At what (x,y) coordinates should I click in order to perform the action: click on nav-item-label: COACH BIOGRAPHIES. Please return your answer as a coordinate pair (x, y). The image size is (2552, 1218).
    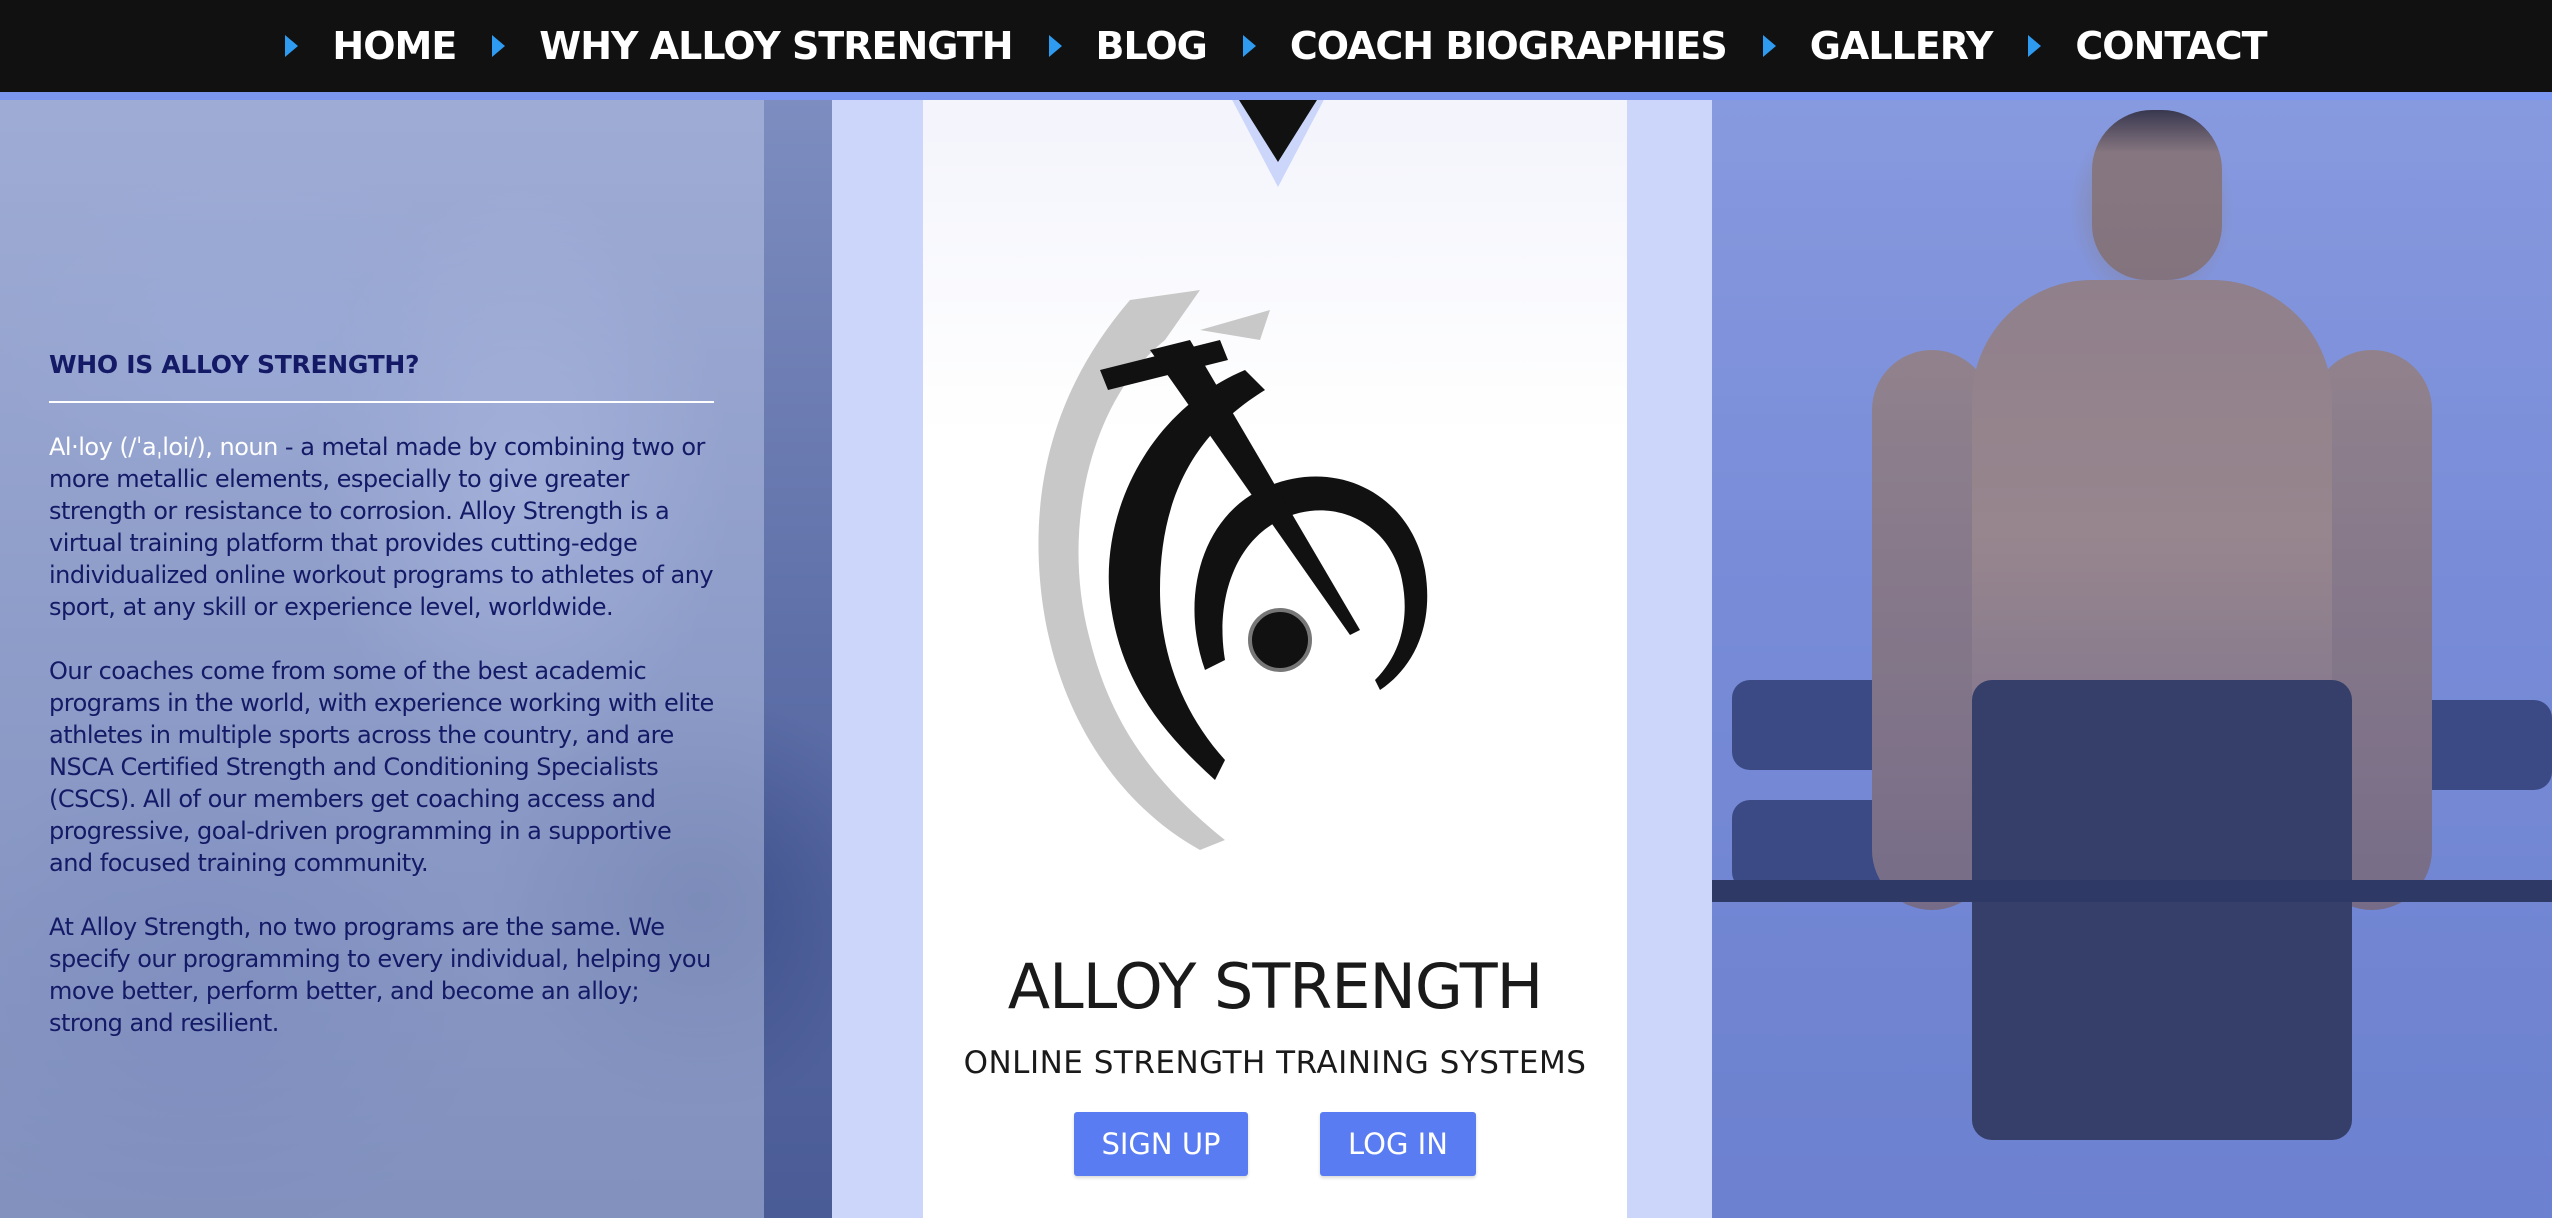
    Looking at the image, I should click on (1508, 46).